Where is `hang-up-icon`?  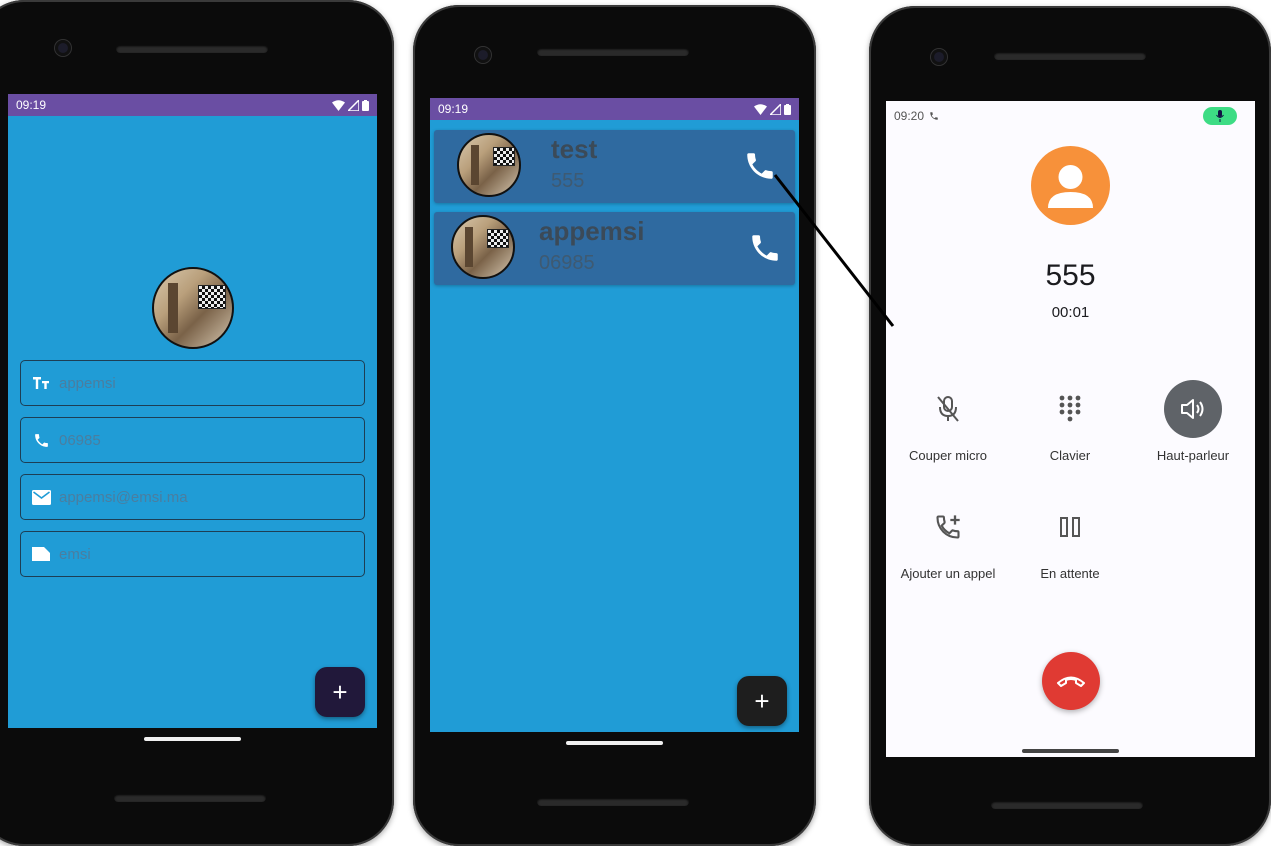
hang-up-icon is located at coordinates (1071, 681).